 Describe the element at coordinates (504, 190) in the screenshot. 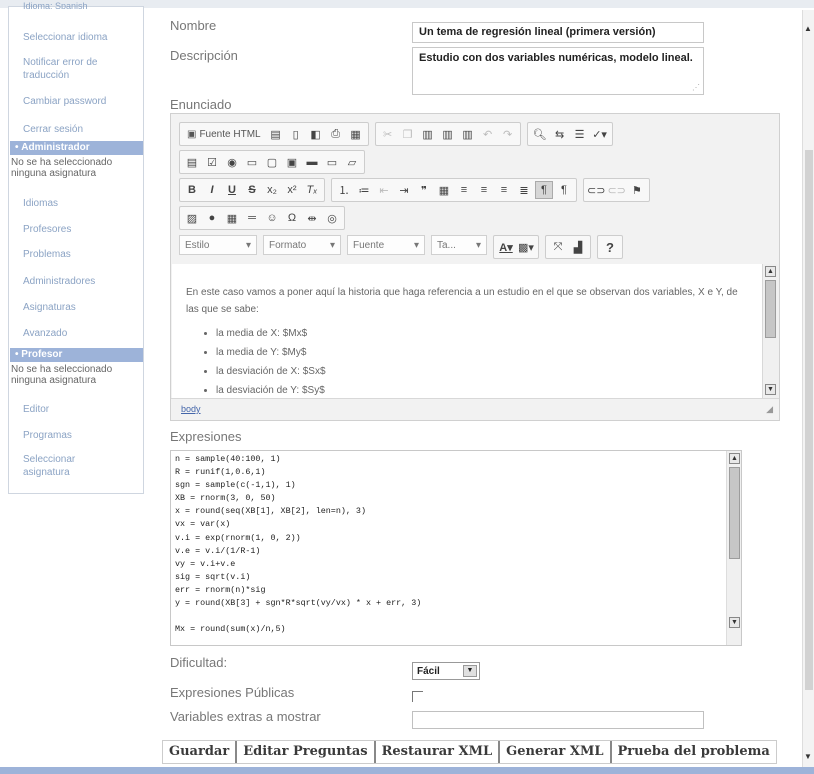

I see `align-right-icon: ≡` at that location.